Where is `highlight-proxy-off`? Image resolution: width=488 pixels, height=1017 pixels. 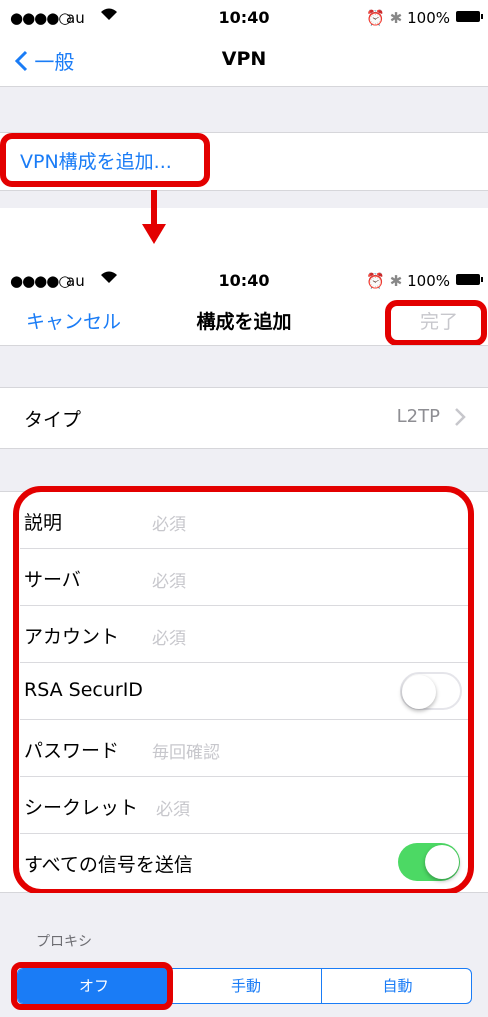
highlight-proxy-off is located at coordinates (92, 986).